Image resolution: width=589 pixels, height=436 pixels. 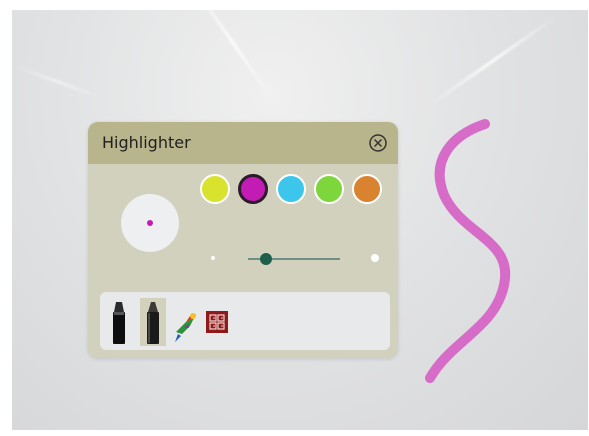 I want to click on brush-size-slider-thumb, so click(x=266, y=259).